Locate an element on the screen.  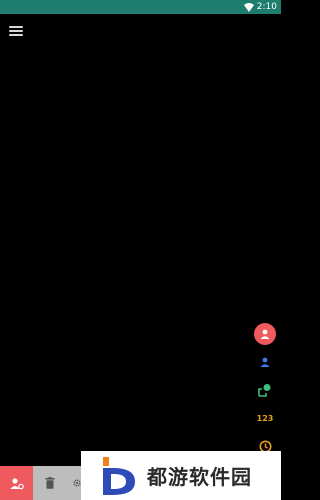
watermark: 都游软件园 is located at coordinates (181, 475).